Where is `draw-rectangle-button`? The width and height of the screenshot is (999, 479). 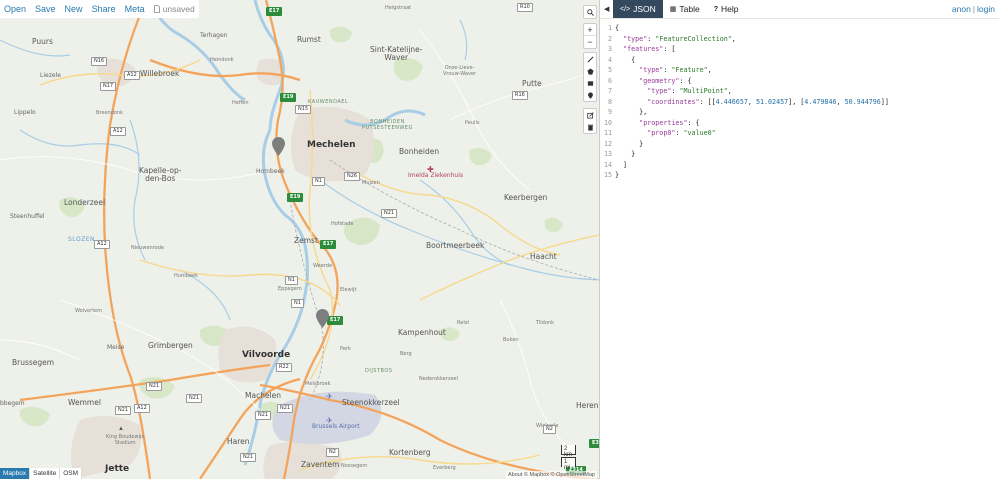 draw-rectangle-button is located at coordinates (590, 83).